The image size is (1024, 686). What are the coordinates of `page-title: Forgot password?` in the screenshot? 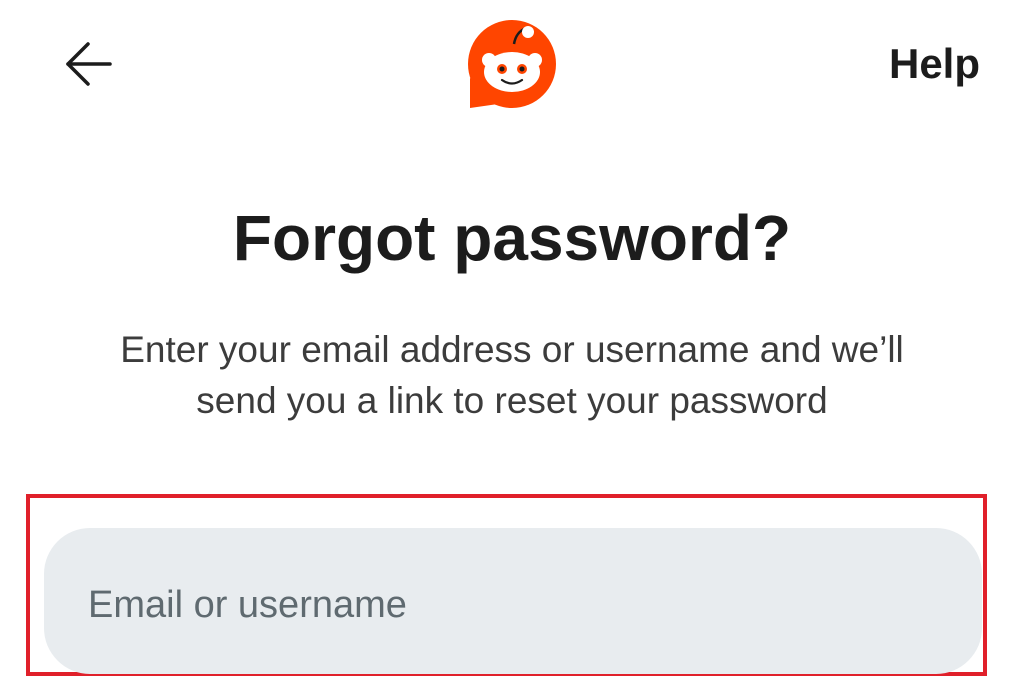 It's located at (512, 238).